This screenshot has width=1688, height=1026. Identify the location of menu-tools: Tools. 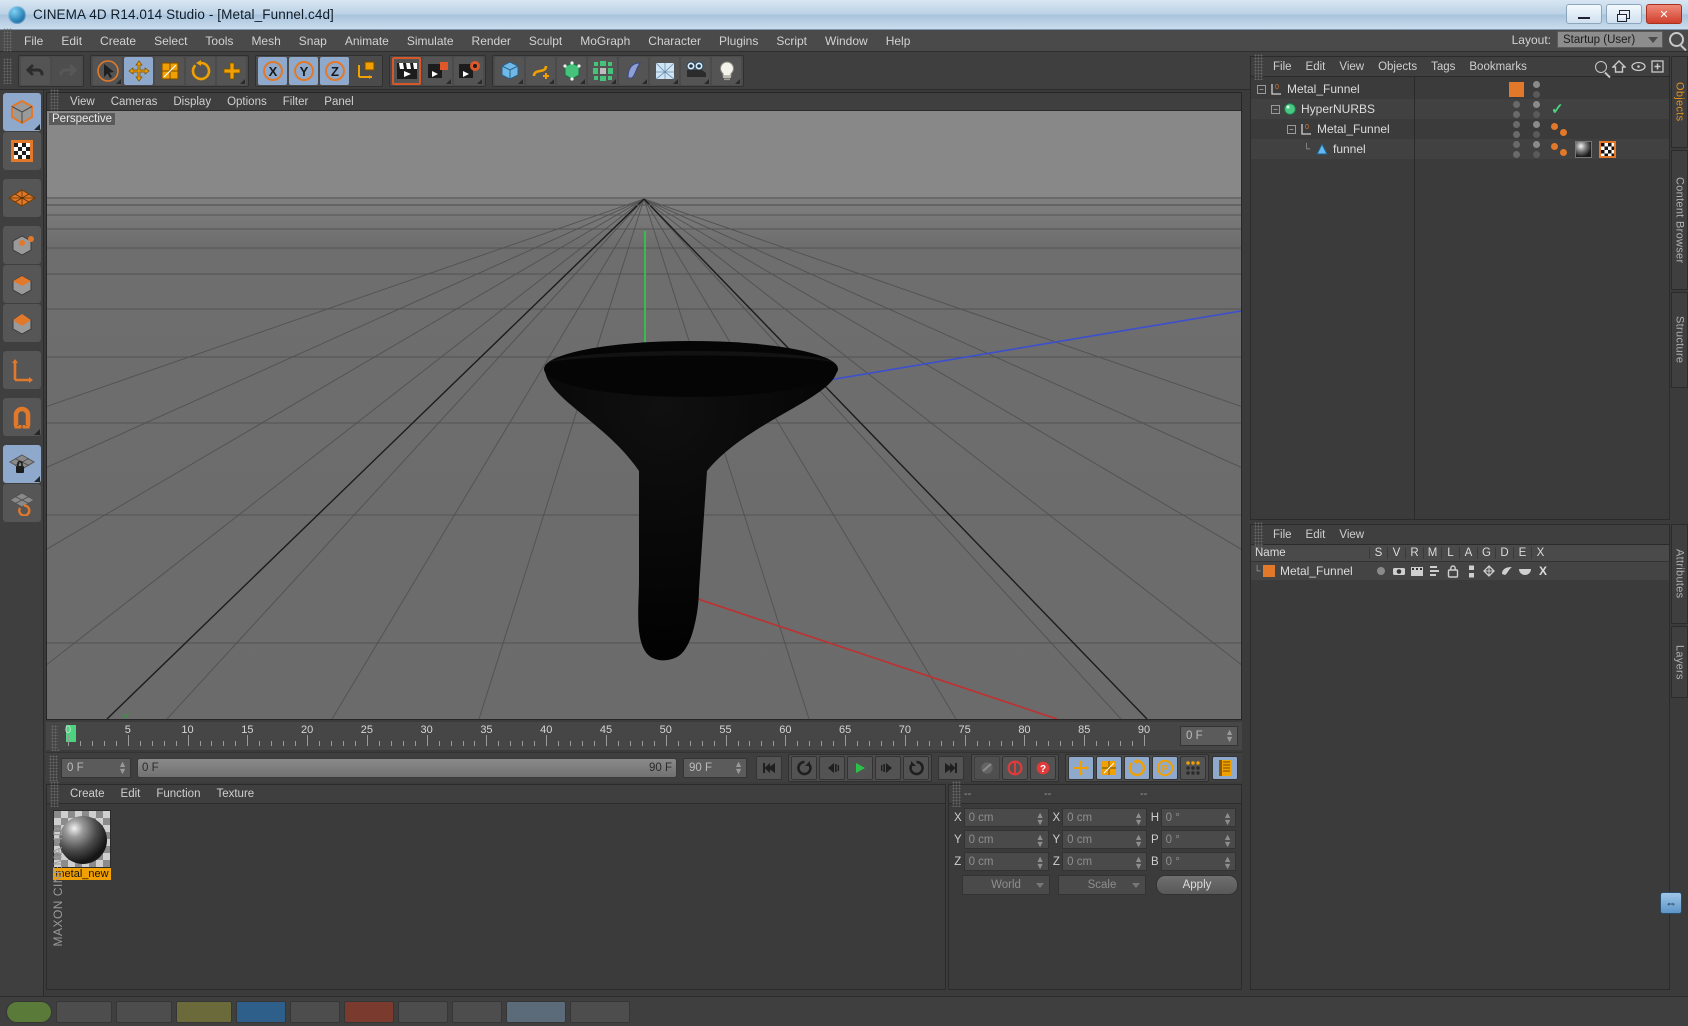
(219, 41).